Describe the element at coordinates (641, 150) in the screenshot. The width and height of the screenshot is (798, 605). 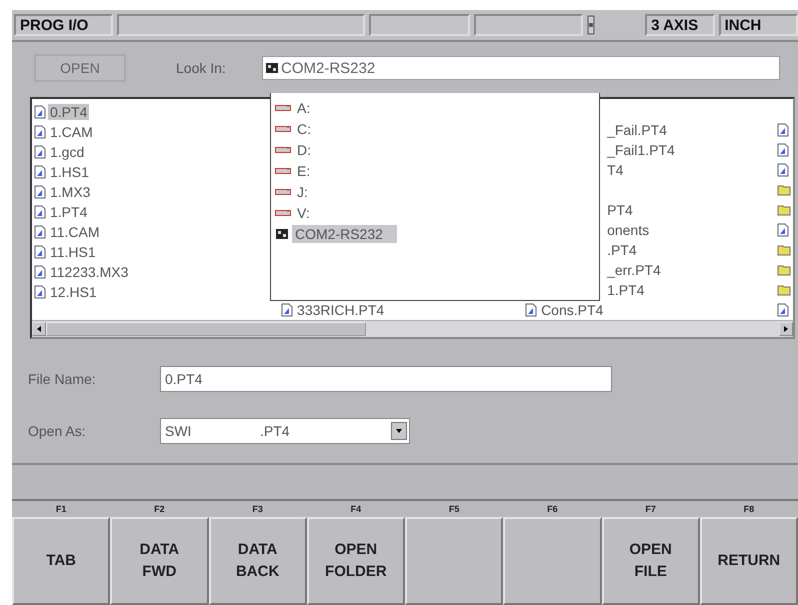
I see `file-name: _Fail1.PT4` at that location.